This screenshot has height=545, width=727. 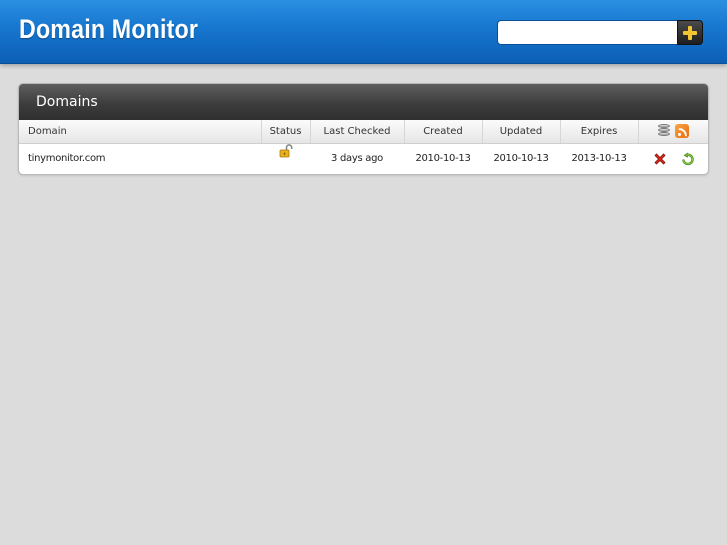 What do you see at coordinates (688, 159) in the screenshot?
I see `refresh-icon` at bounding box center [688, 159].